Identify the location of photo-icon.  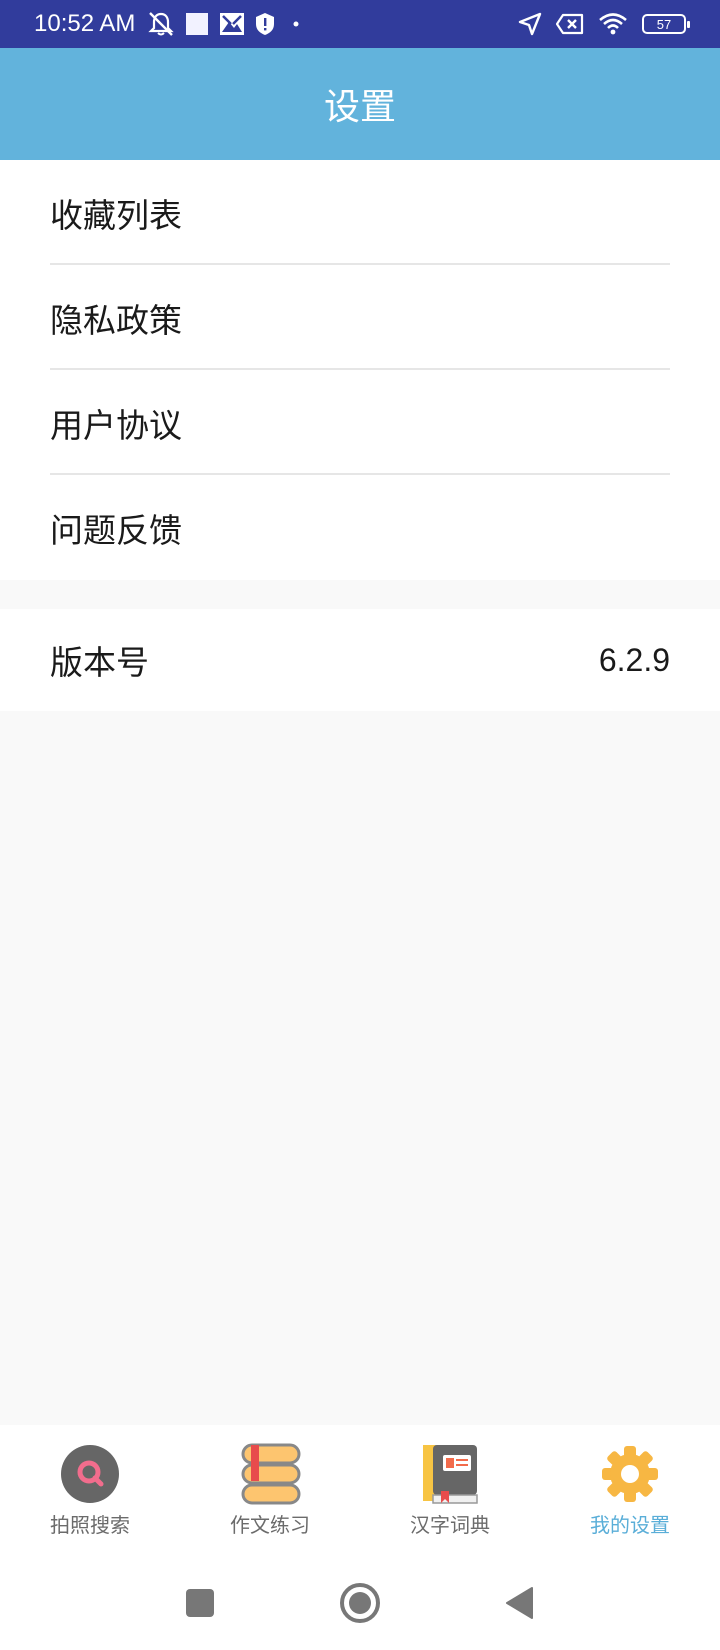
(232, 24).